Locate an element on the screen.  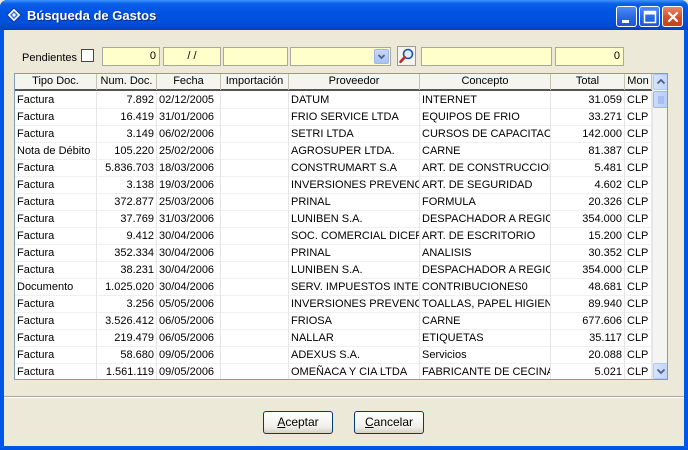
col-header-num-doc: Num. Doc. is located at coordinates (127, 82).